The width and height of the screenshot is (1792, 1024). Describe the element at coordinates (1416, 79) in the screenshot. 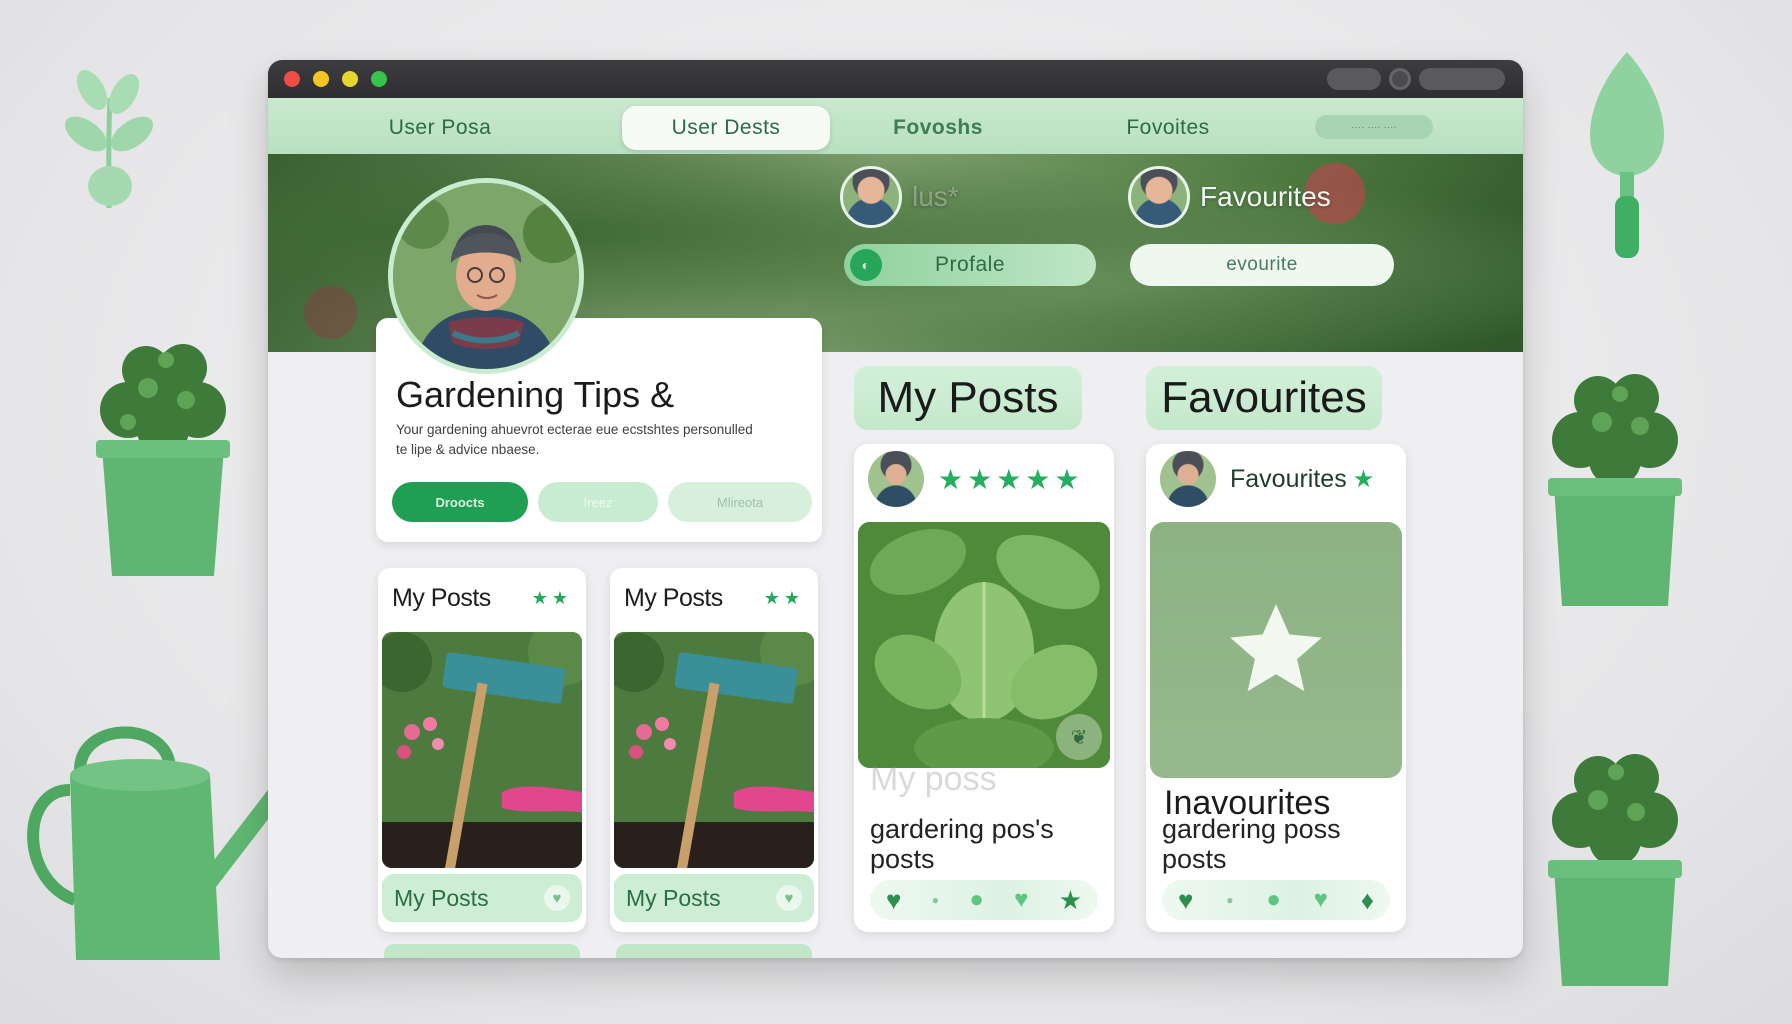

I see `title-bar-controls` at that location.